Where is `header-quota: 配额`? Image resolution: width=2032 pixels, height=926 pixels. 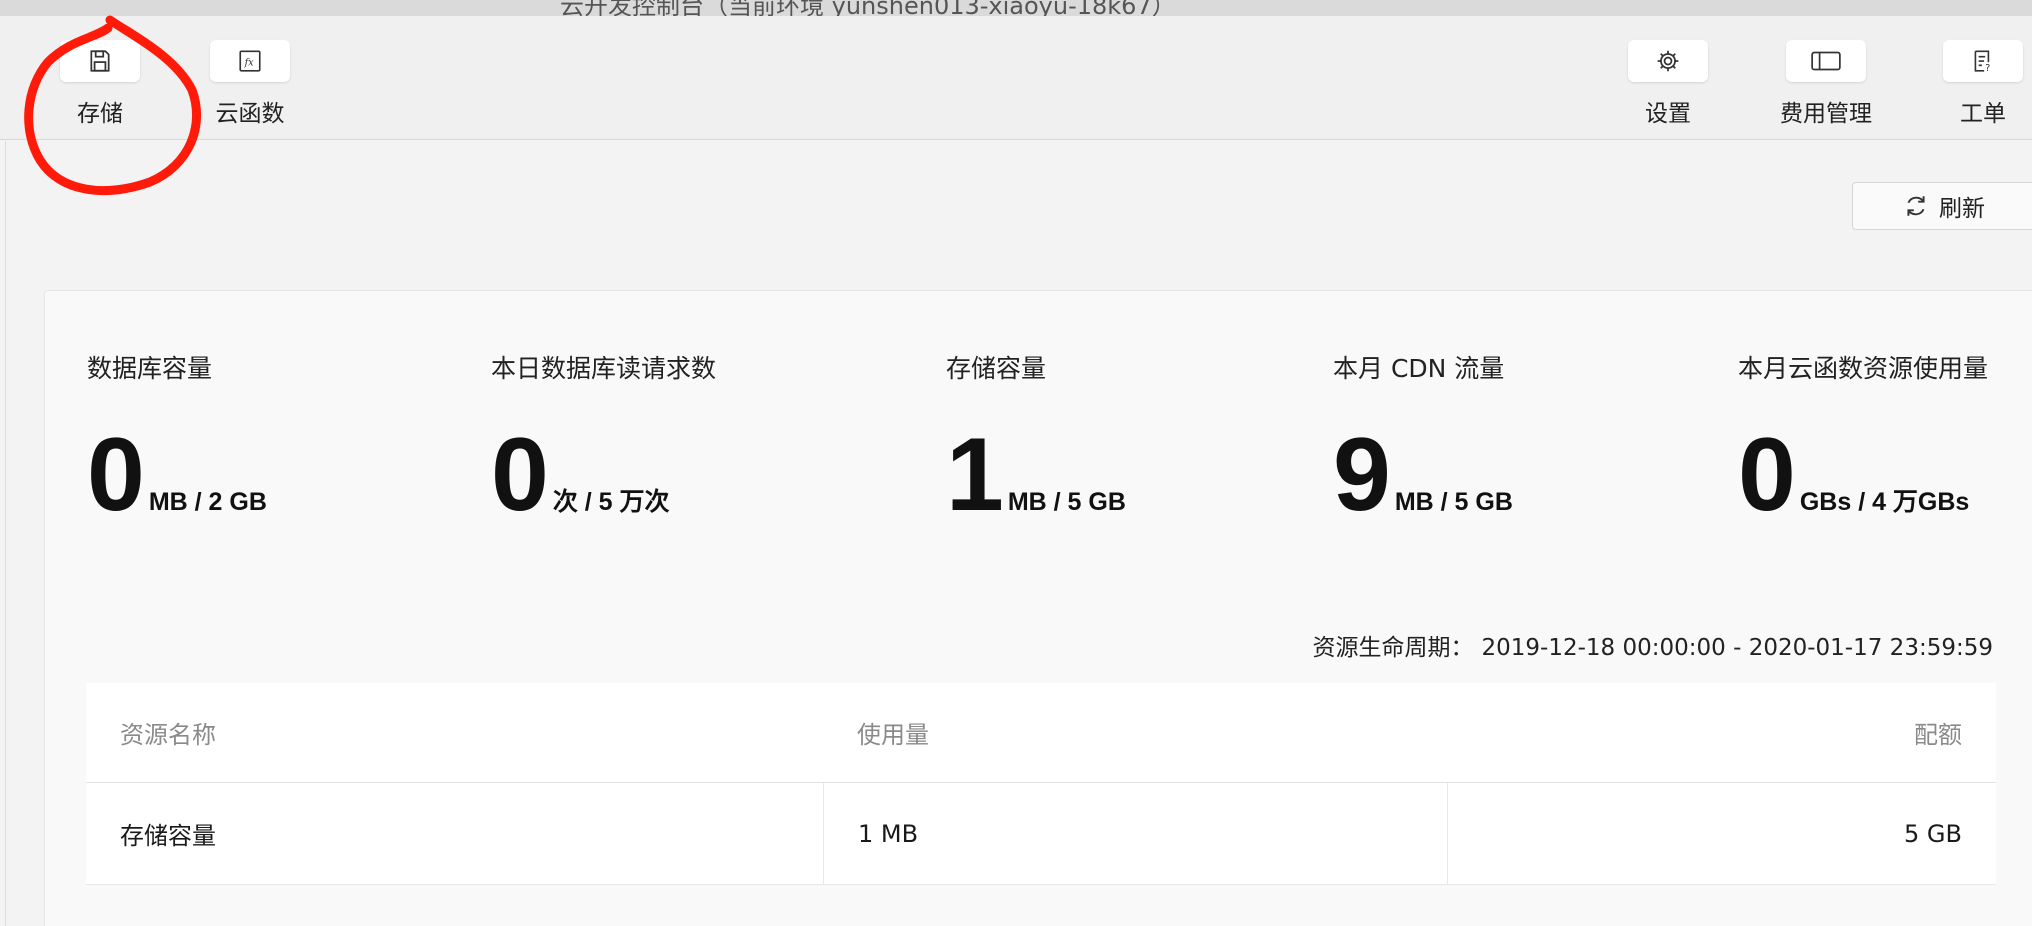
header-quota: 配额 is located at coordinates (1938, 735).